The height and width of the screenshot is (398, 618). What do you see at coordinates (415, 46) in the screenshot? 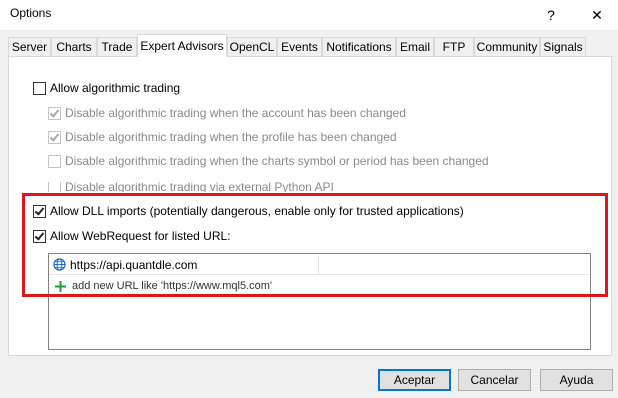
I see `tab-email: Email` at bounding box center [415, 46].